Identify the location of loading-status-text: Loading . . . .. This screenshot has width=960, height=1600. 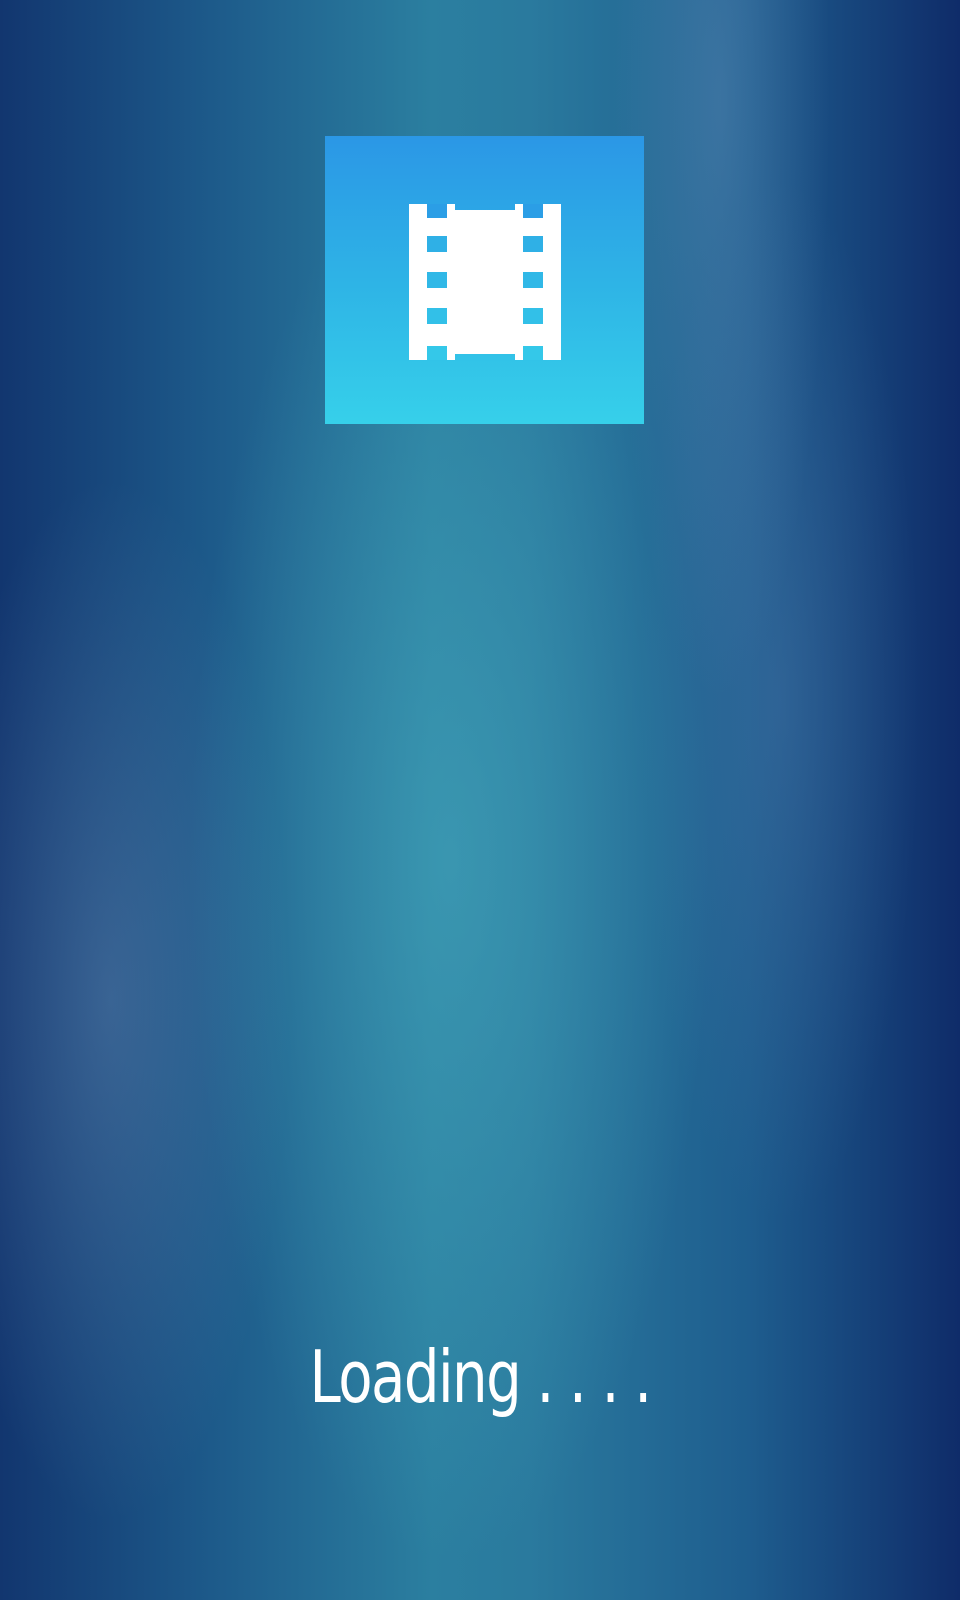
(481, 1377).